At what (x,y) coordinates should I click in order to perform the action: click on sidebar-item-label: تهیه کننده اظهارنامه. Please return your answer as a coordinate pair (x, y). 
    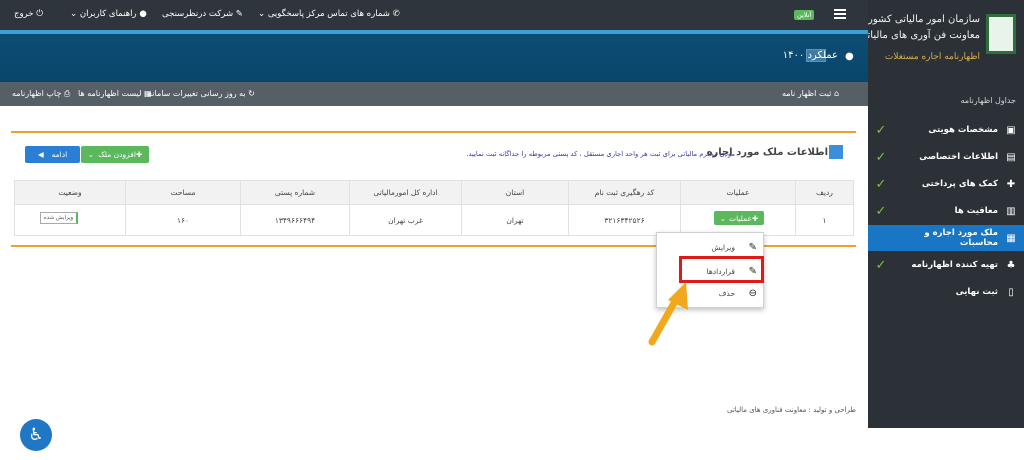
    Looking at the image, I should click on (954, 265).